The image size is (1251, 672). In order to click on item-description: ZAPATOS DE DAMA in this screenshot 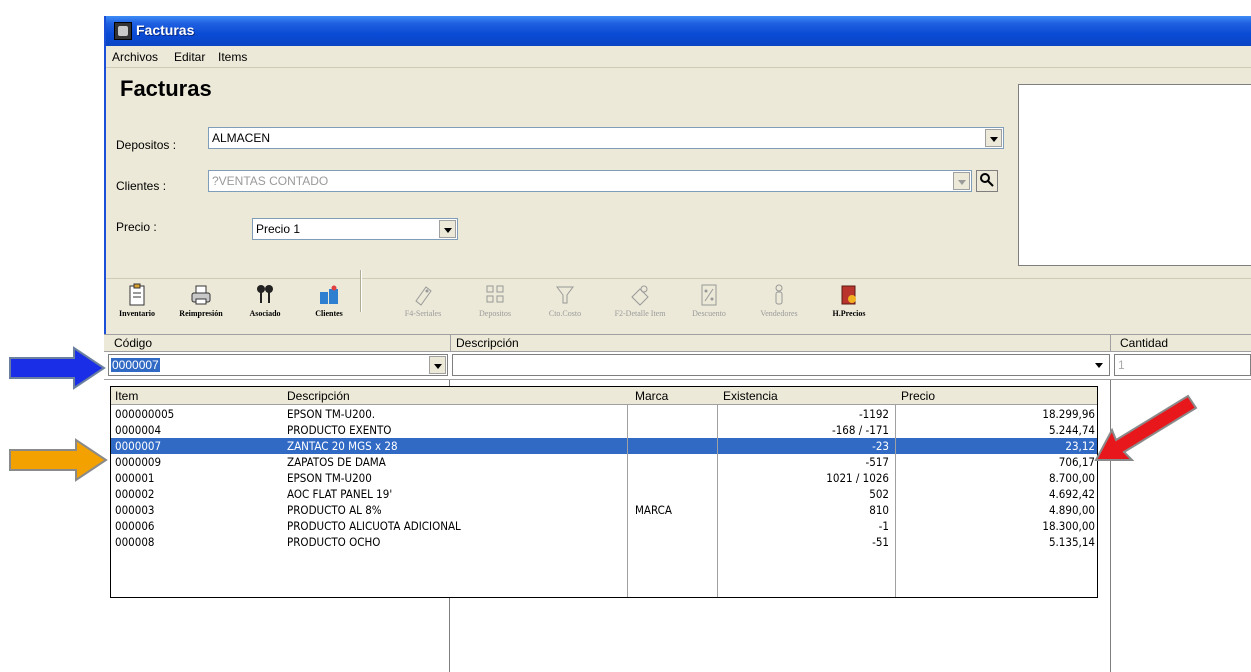, I will do `click(336, 462)`.